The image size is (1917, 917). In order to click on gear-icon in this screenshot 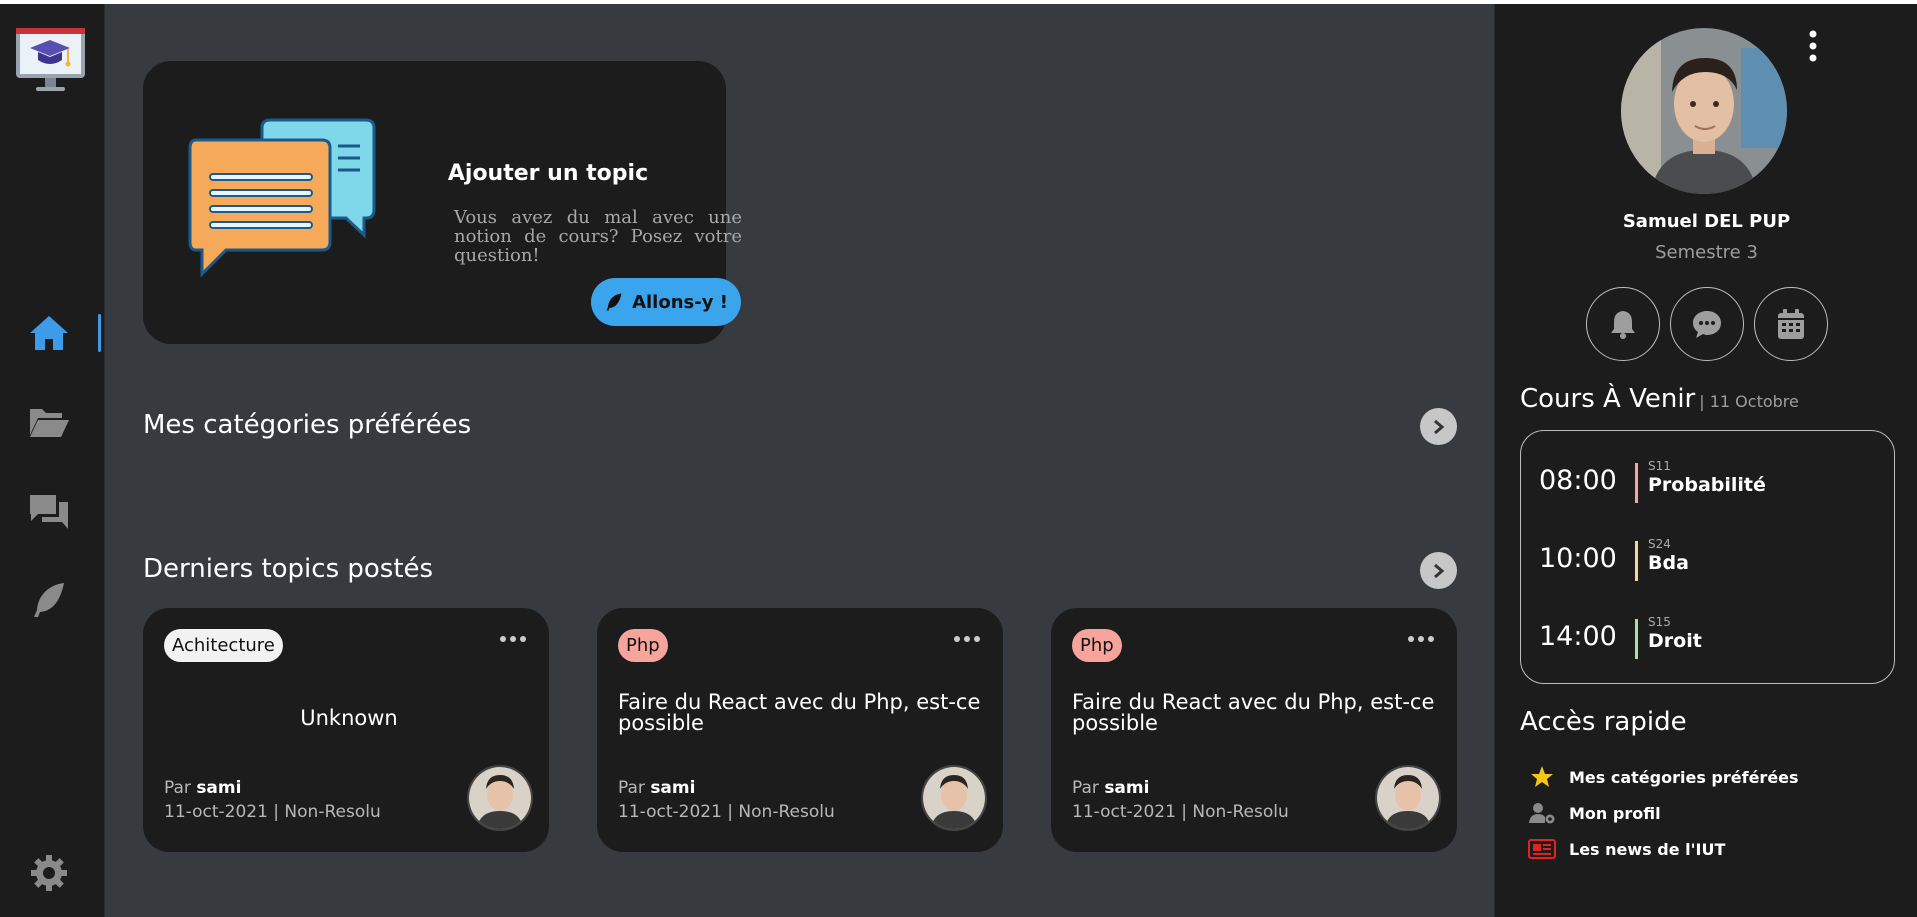, I will do `click(49, 873)`.